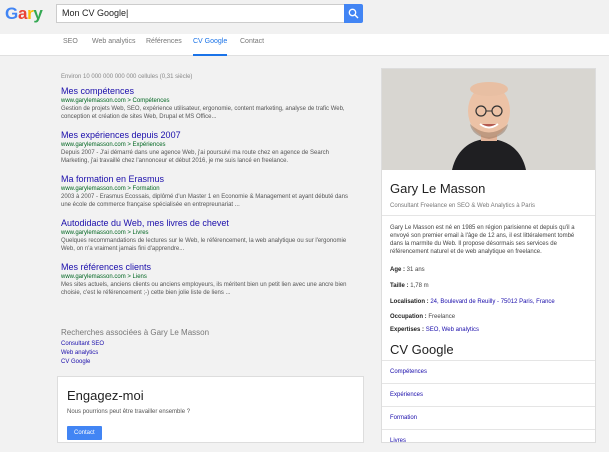  I want to click on kp-link-experiences: Expériences, so click(488, 394).